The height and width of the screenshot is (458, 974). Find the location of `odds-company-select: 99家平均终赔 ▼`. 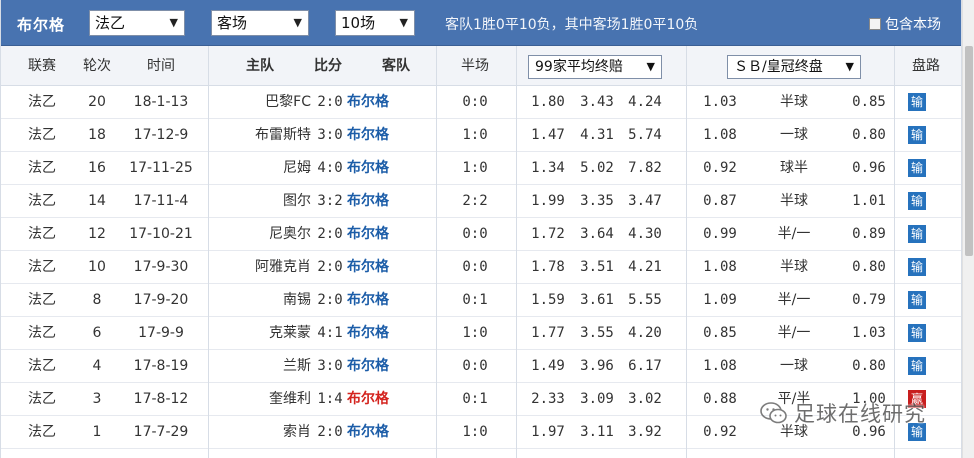

odds-company-select: 99家平均终赔 ▼ is located at coordinates (595, 67).